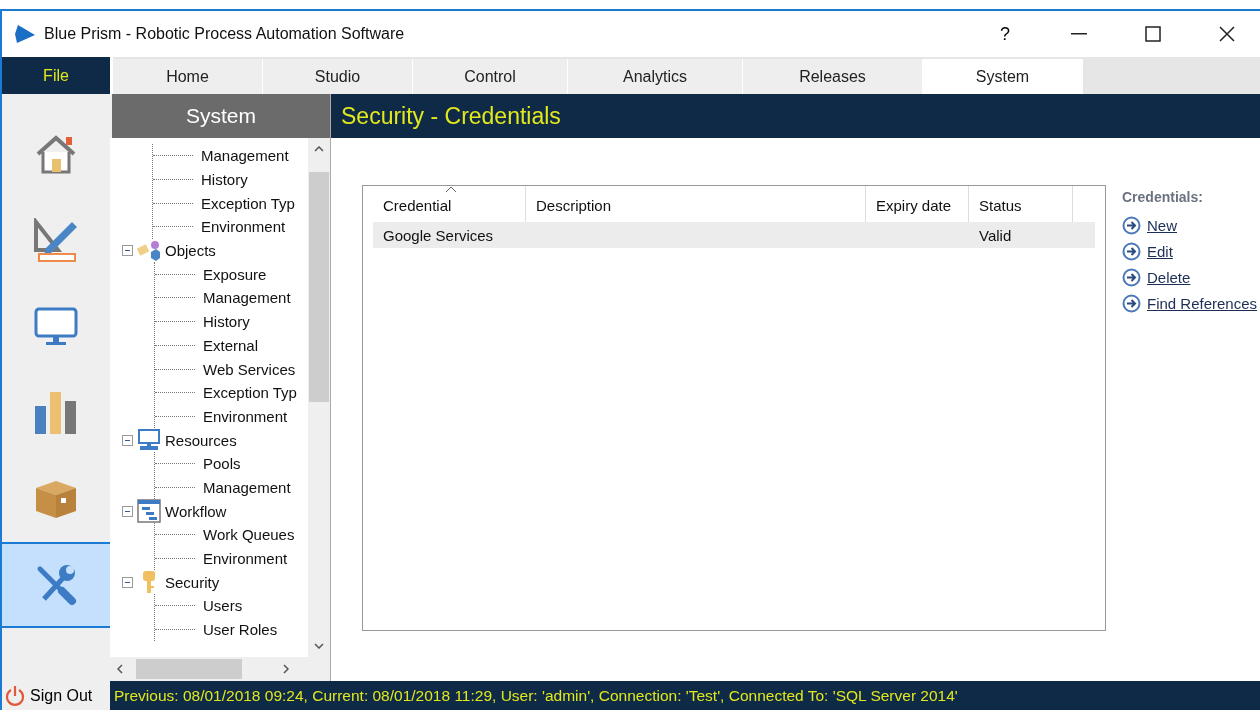 The width and height of the screenshot is (1260, 710). Describe the element at coordinates (1190, 303) in the screenshot. I see `action-link: Find References` at that location.